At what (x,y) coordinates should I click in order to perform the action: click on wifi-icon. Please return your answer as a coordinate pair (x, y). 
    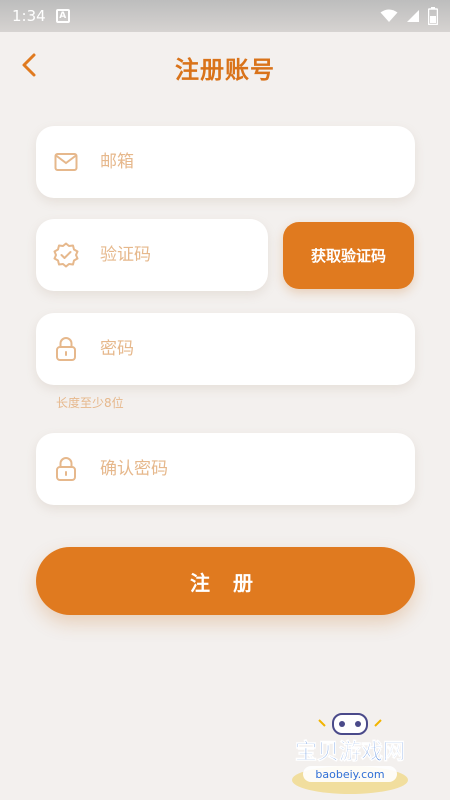
    Looking at the image, I should click on (389, 15).